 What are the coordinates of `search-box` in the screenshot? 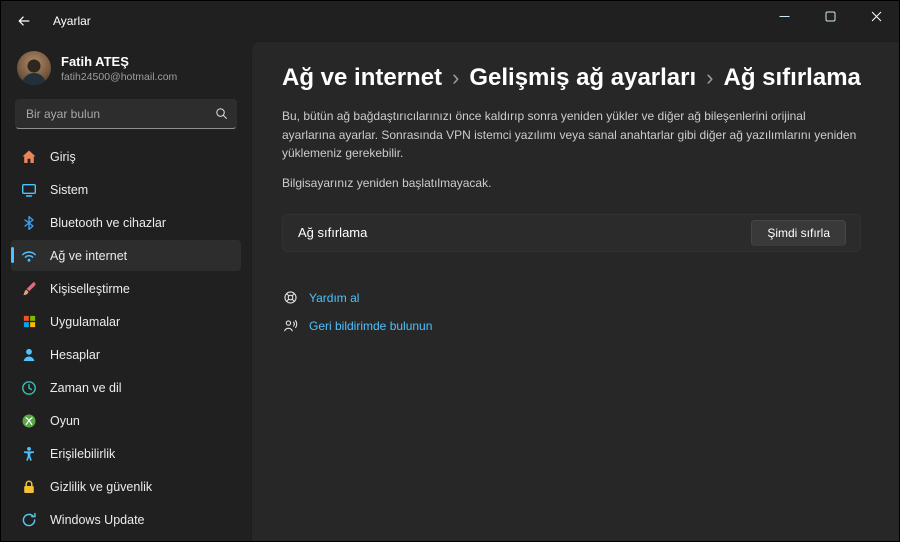 It's located at (126, 114).